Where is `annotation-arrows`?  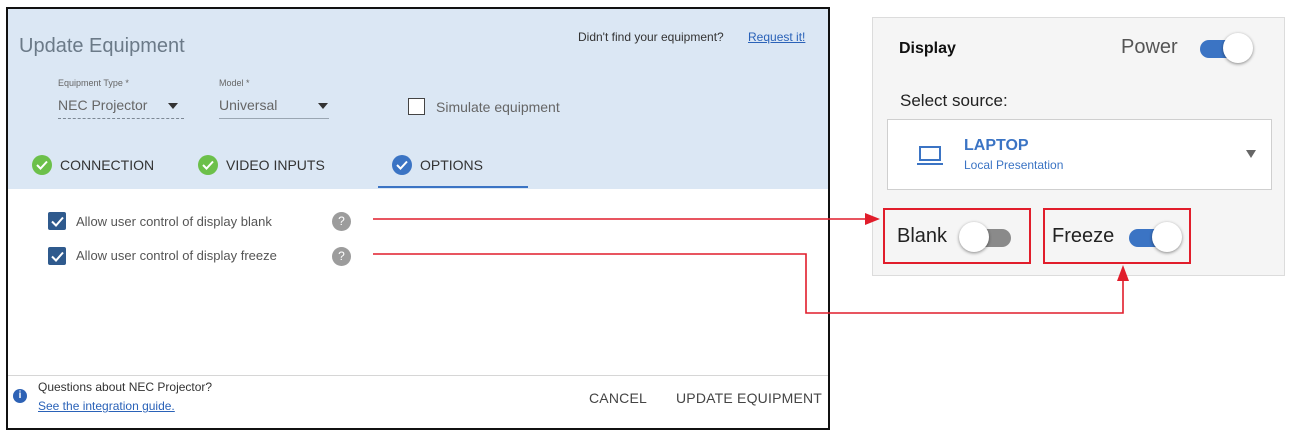
annotation-arrows is located at coordinates (751, 263).